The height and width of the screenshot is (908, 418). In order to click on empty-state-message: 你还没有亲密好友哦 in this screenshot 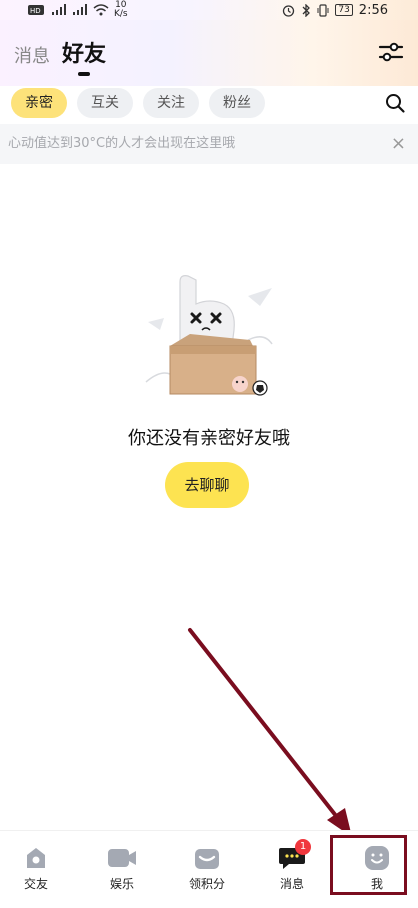, I will do `click(209, 438)`.